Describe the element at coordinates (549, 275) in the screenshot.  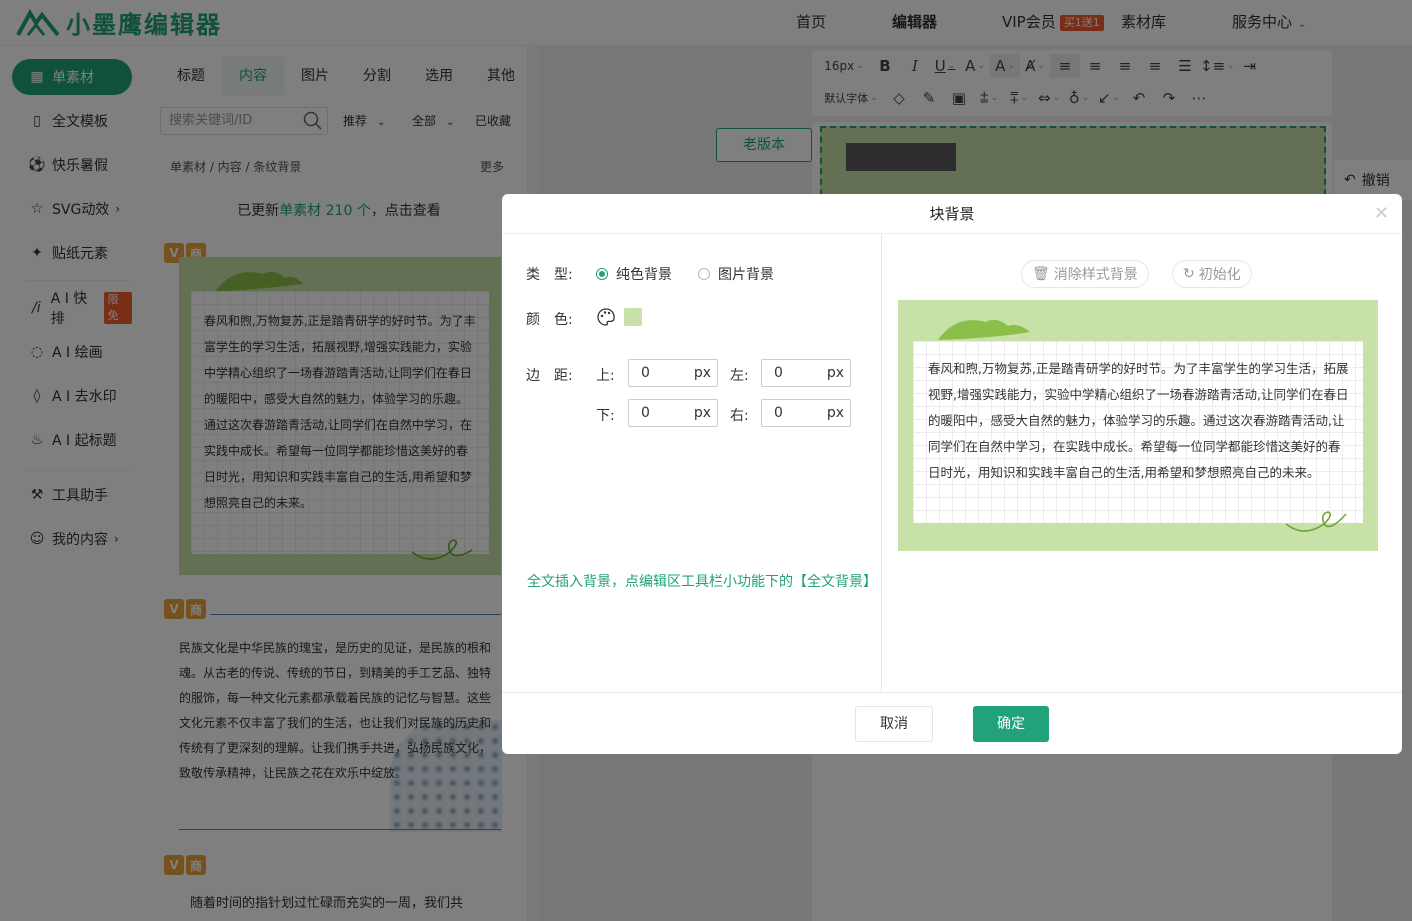
I see `type-label: 类 型:` at that location.